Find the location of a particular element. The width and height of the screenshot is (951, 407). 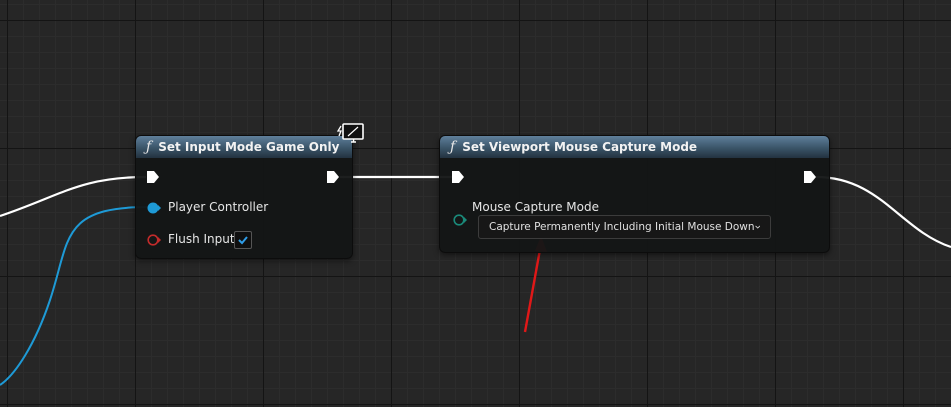

flush-input-label: Flush Input is located at coordinates (201, 239).